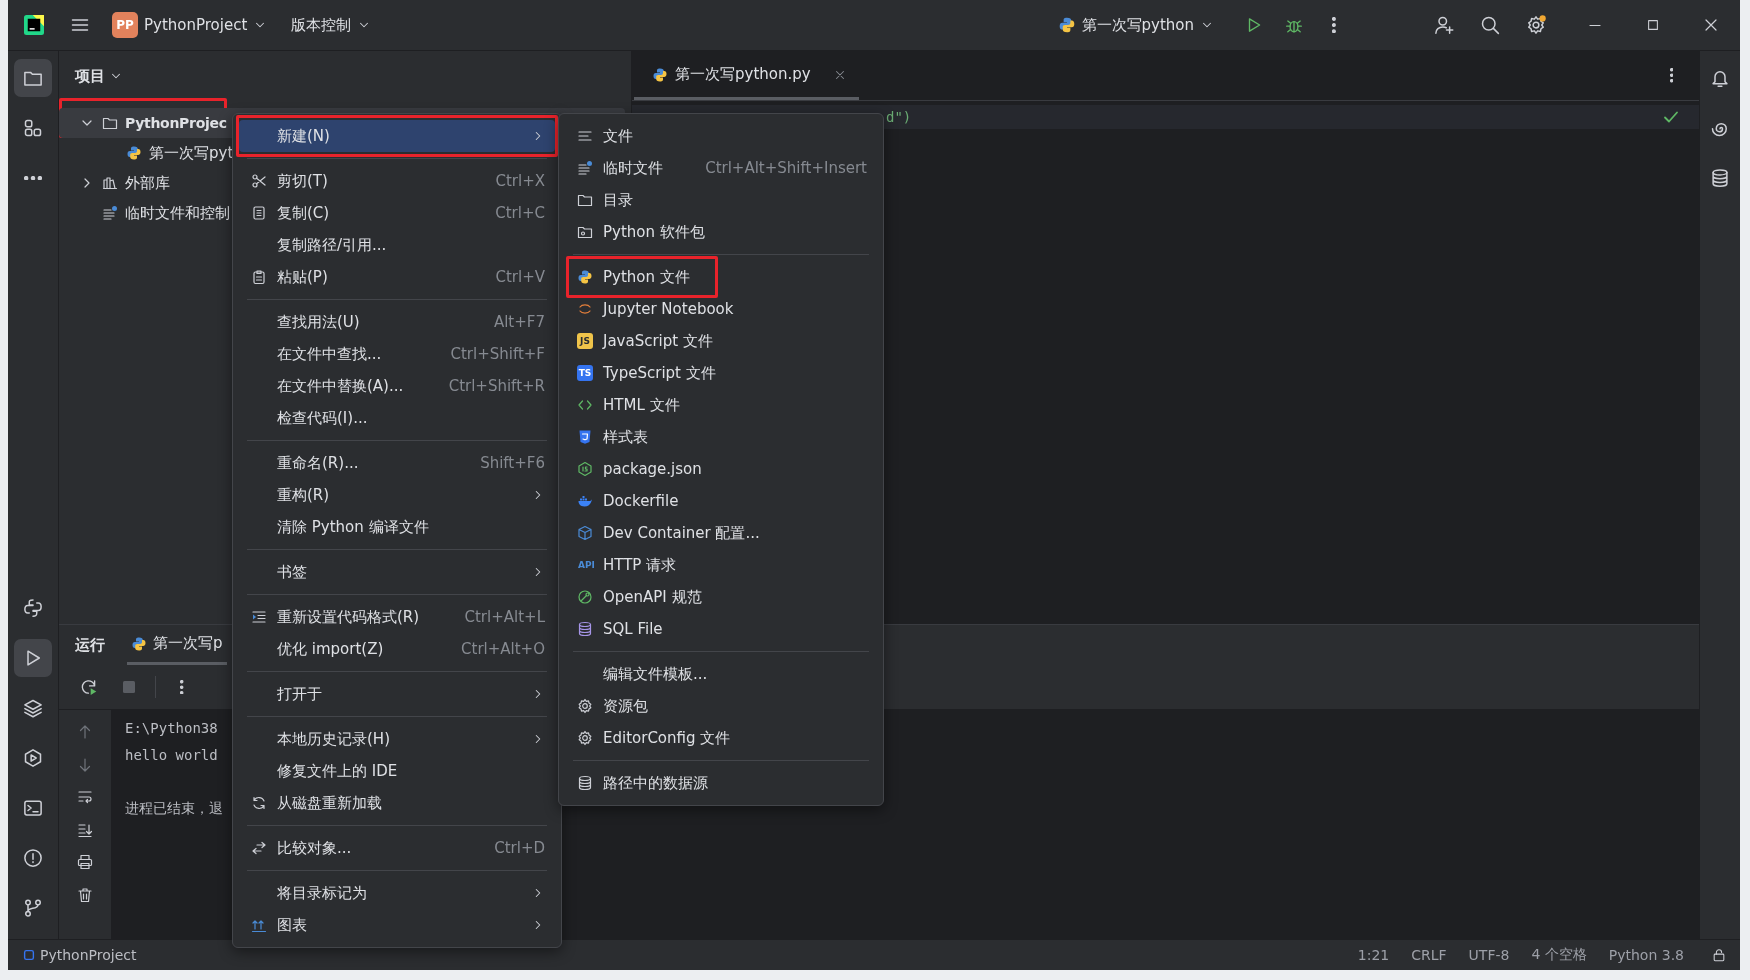 Image resolution: width=1750 pixels, height=980 pixels. Describe the element at coordinates (585, 341) in the screenshot. I see `file-type-label: JS` at that location.